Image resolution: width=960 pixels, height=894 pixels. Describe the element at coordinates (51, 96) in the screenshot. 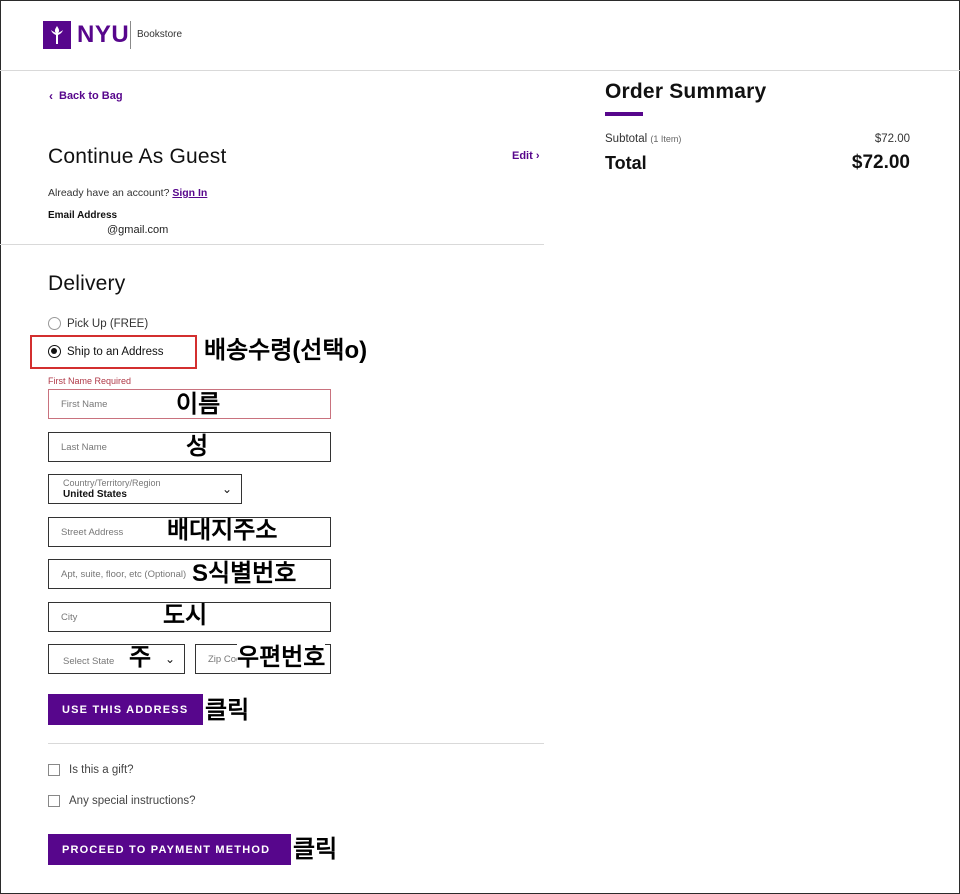

I see `chevron-left-icon: ‹` at that location.